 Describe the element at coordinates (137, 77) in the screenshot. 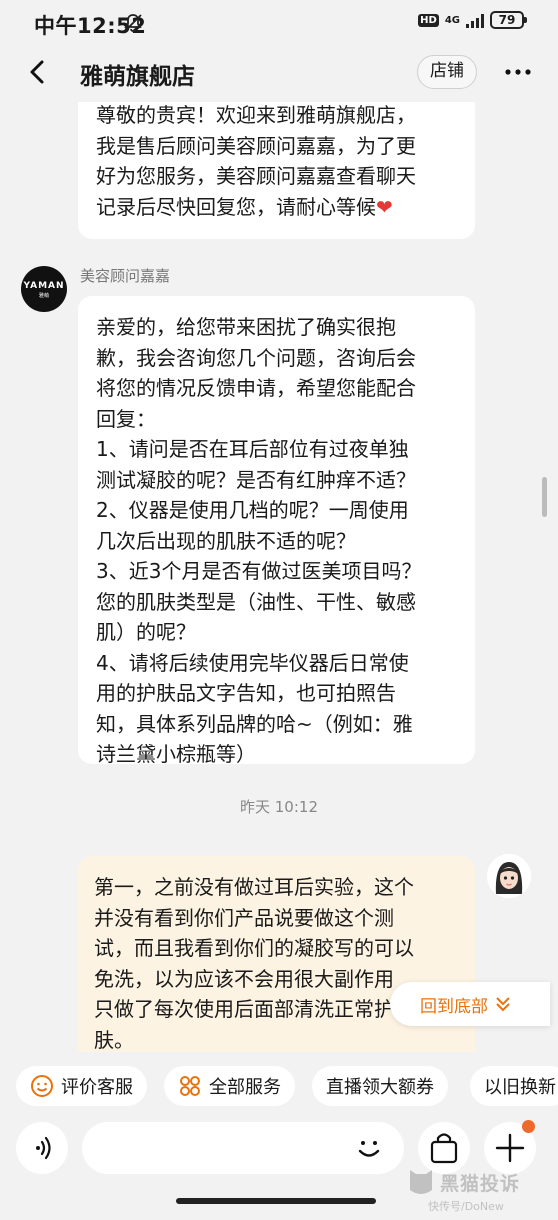

I see `page-title: 雅萌旗舰店` at that location.